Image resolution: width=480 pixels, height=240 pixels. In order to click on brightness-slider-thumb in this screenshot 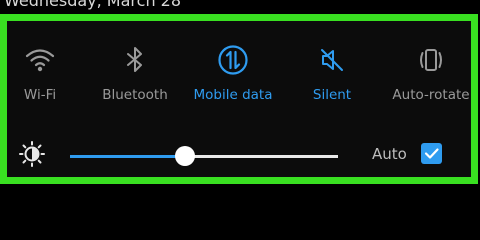, I will do `click(185, 156)`.